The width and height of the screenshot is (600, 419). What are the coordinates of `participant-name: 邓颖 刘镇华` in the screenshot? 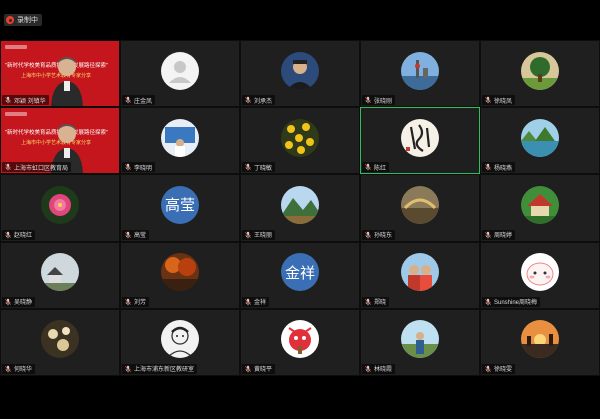 It's located at (30, 101).